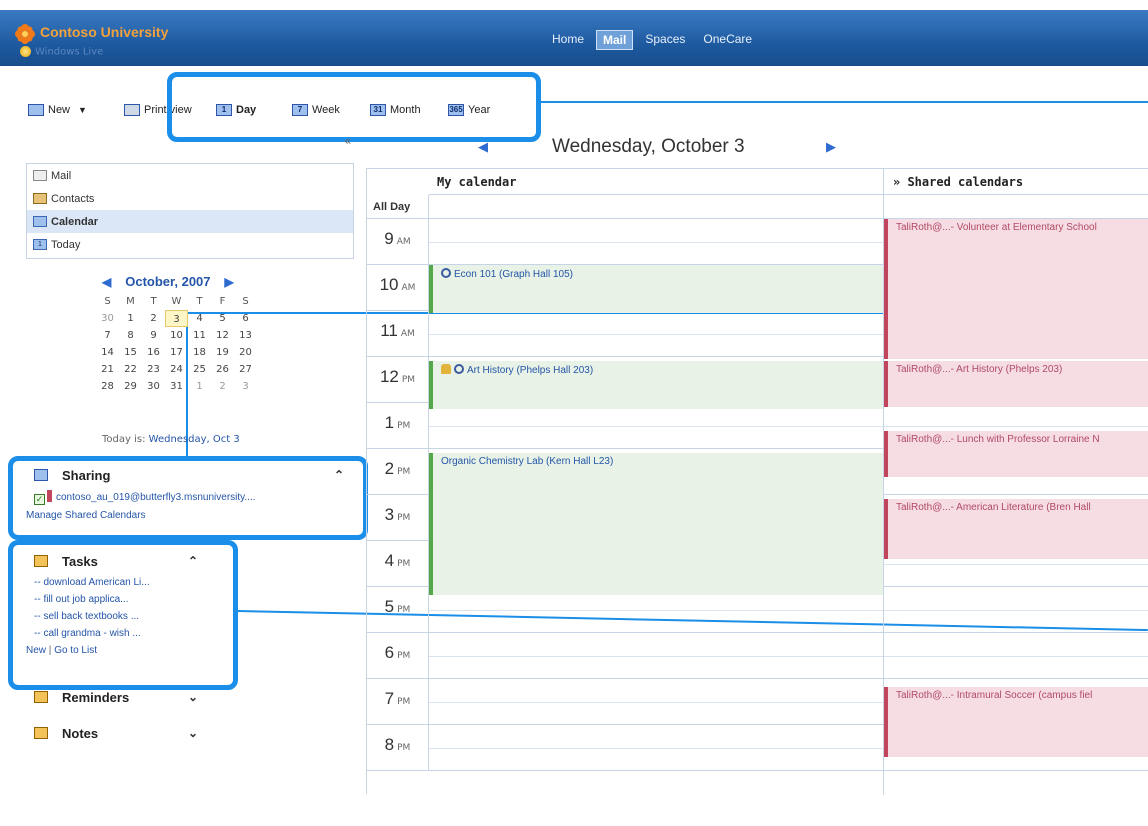 This screenshot has width=1148, height=826. Describe the element at coordinates (190, 198) in the screenshot. I see `nav-item-contacts: Contacts` at that location.